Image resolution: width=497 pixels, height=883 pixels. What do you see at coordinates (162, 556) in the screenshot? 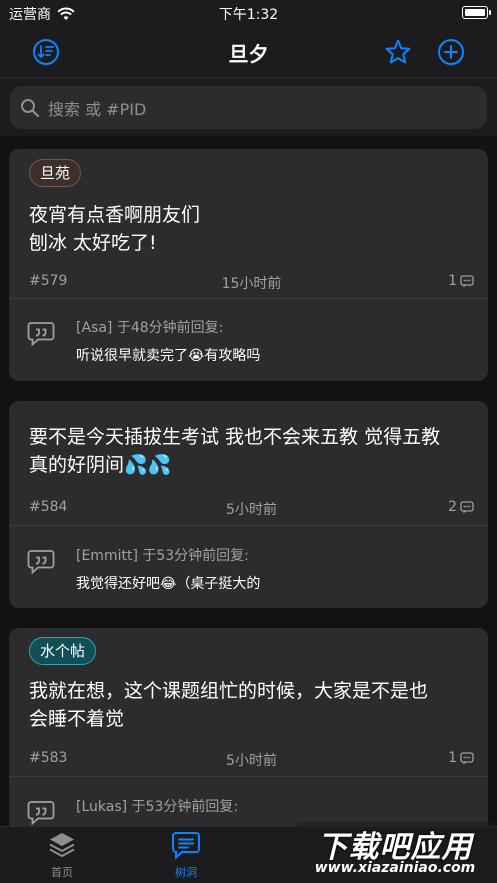
I see `reply-header: [Emmitt] 于53分钟前回复:` at bounding box center [162, 556].